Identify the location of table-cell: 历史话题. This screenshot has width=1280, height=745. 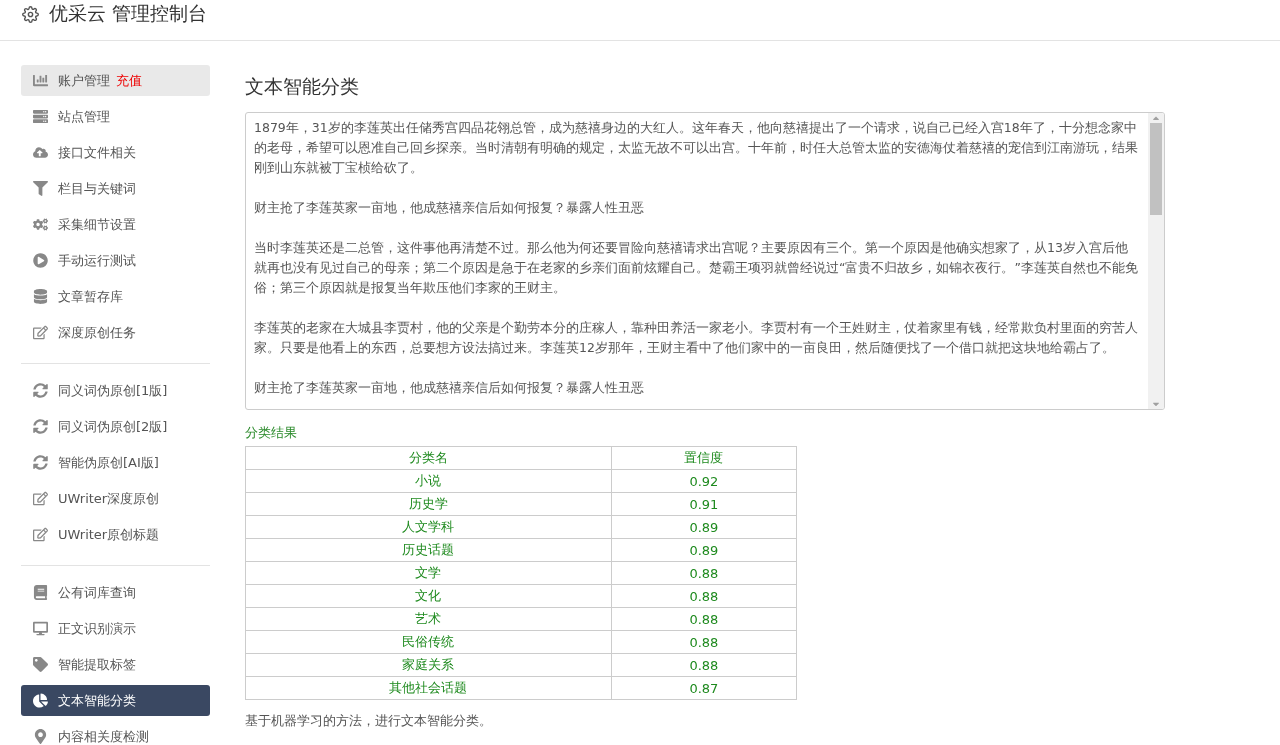
(428, 550).